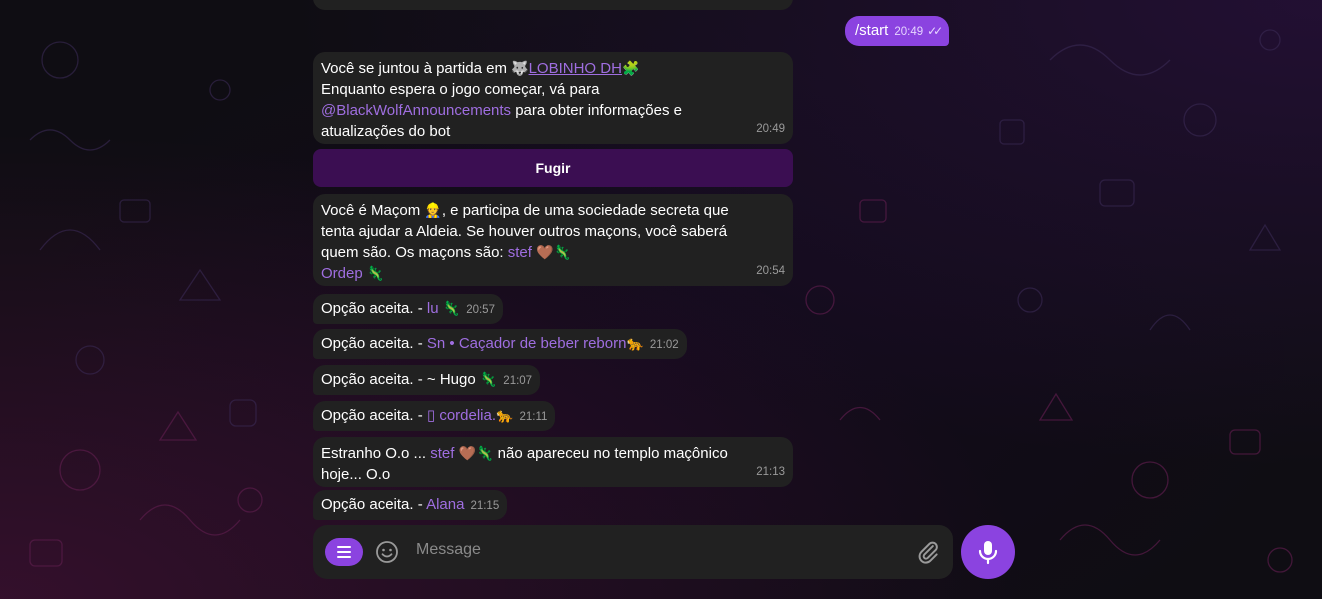 This screenshot has width=1322, height=599. Describe the element at coordinates (460, 89) in the screenshot. I see `join-line2: Enquanto espera o jogo começar, vá para` at that location.